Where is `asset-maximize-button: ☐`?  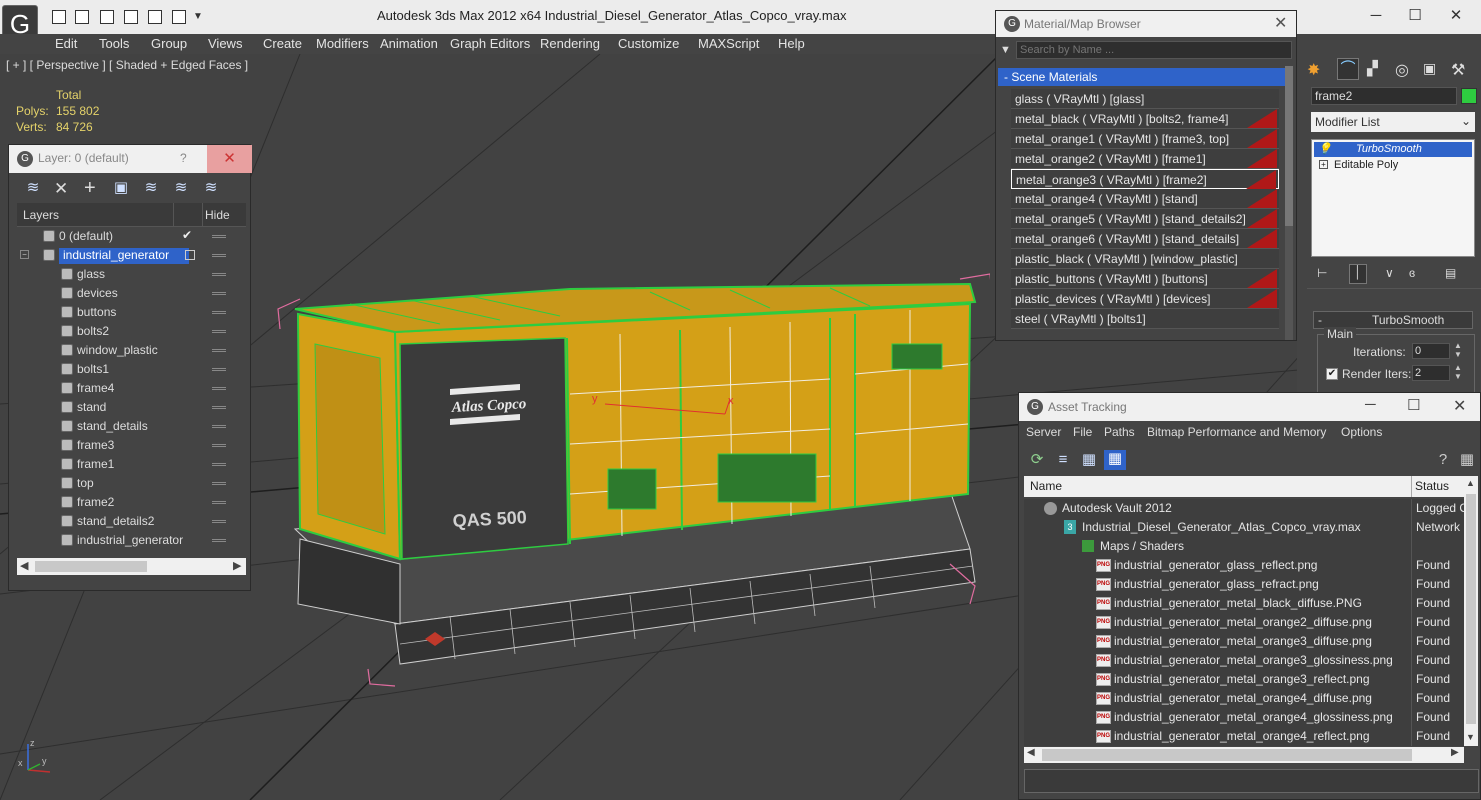 asset-maximize-button: ☐ is located at coordinates (1413, 405).